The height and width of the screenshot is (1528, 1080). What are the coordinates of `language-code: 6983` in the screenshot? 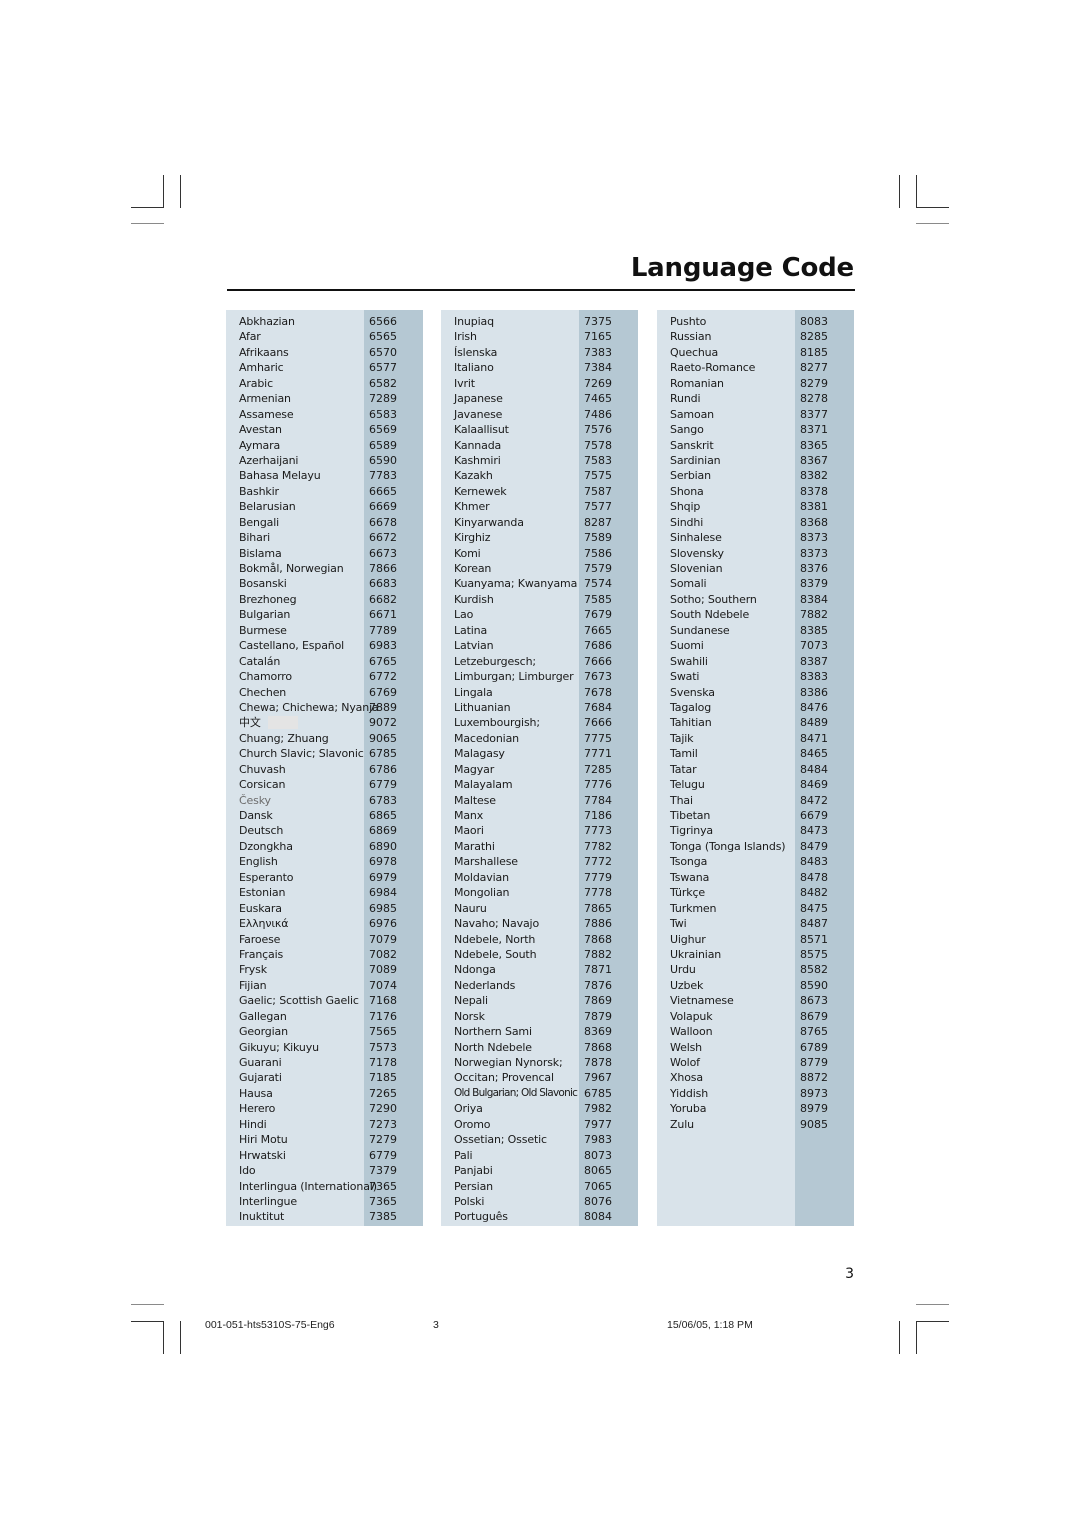 It's located at (383, 646).